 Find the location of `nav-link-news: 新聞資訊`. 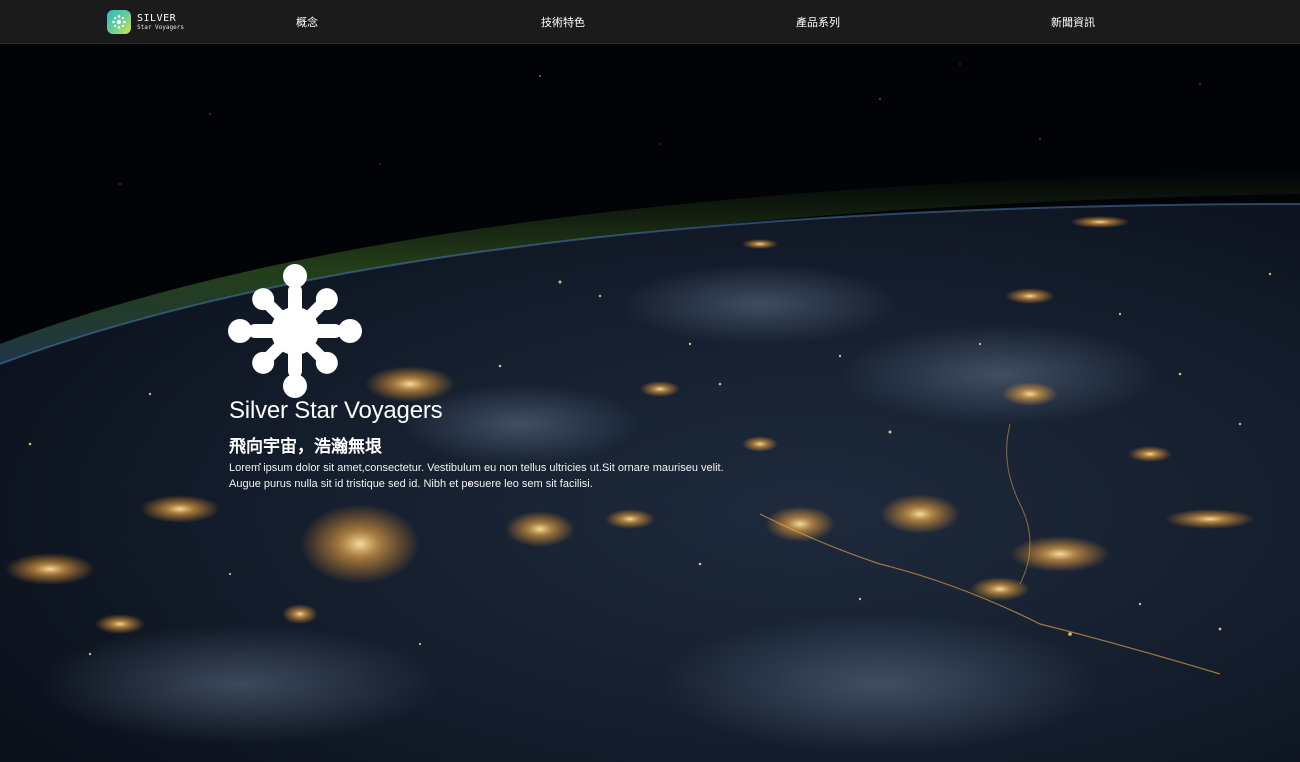

nav-link-news: 新聞資訊 is located at coordinates (1073, 22).